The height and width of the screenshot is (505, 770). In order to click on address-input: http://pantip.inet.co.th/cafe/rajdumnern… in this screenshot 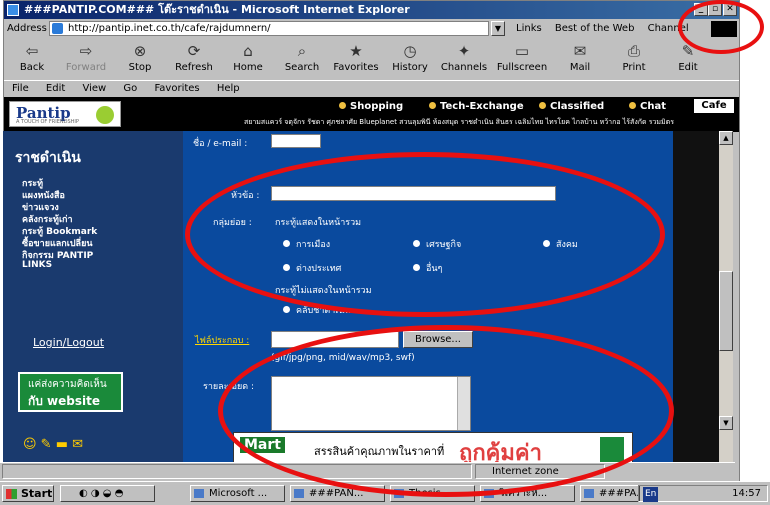, I will do `click(269, 28)`.